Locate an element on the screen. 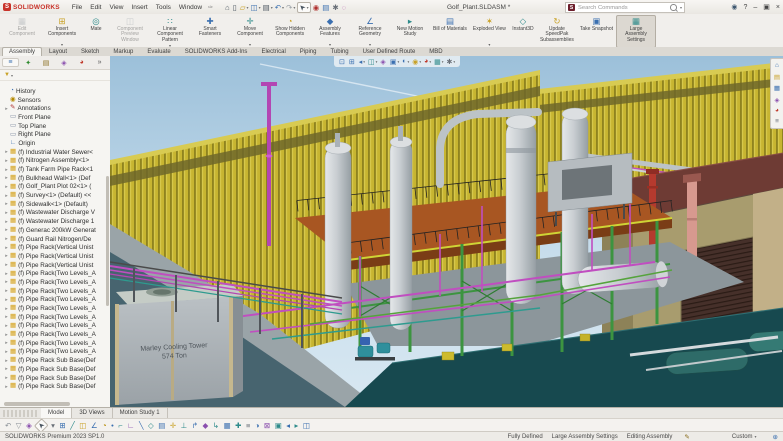 This screenshot has height=441, width=783. toolbar-icon: ▣ is located at coordinates (278, 425).